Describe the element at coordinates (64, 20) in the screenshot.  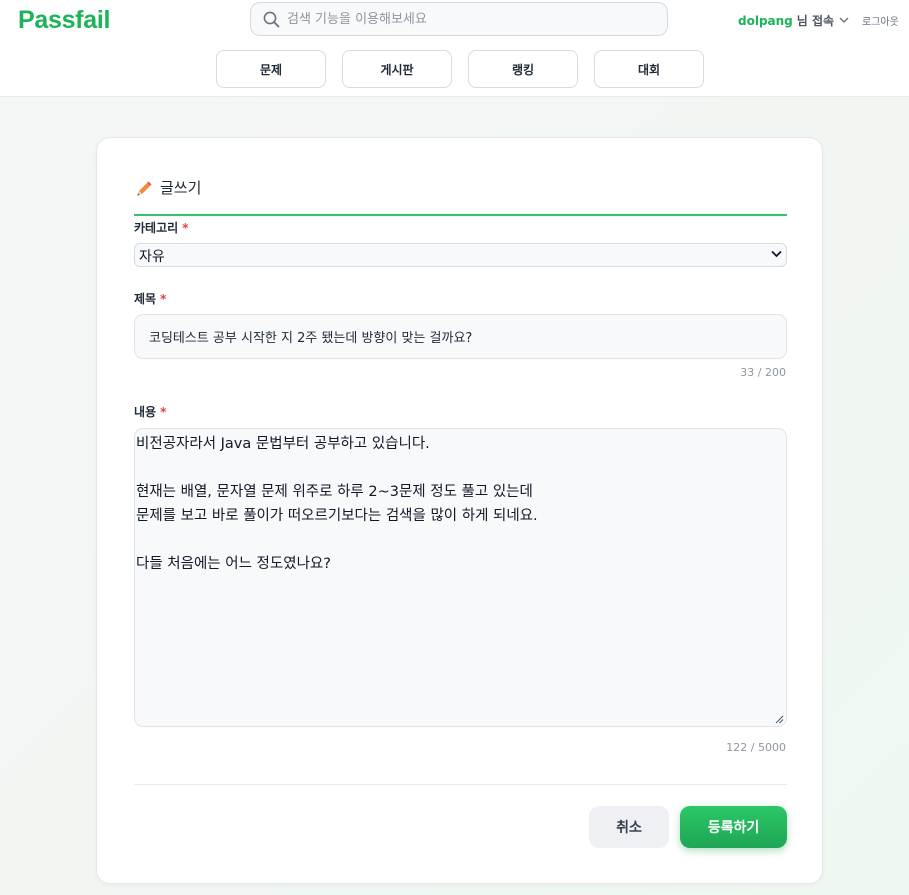
I see `site-logo: Passfail` at that location.